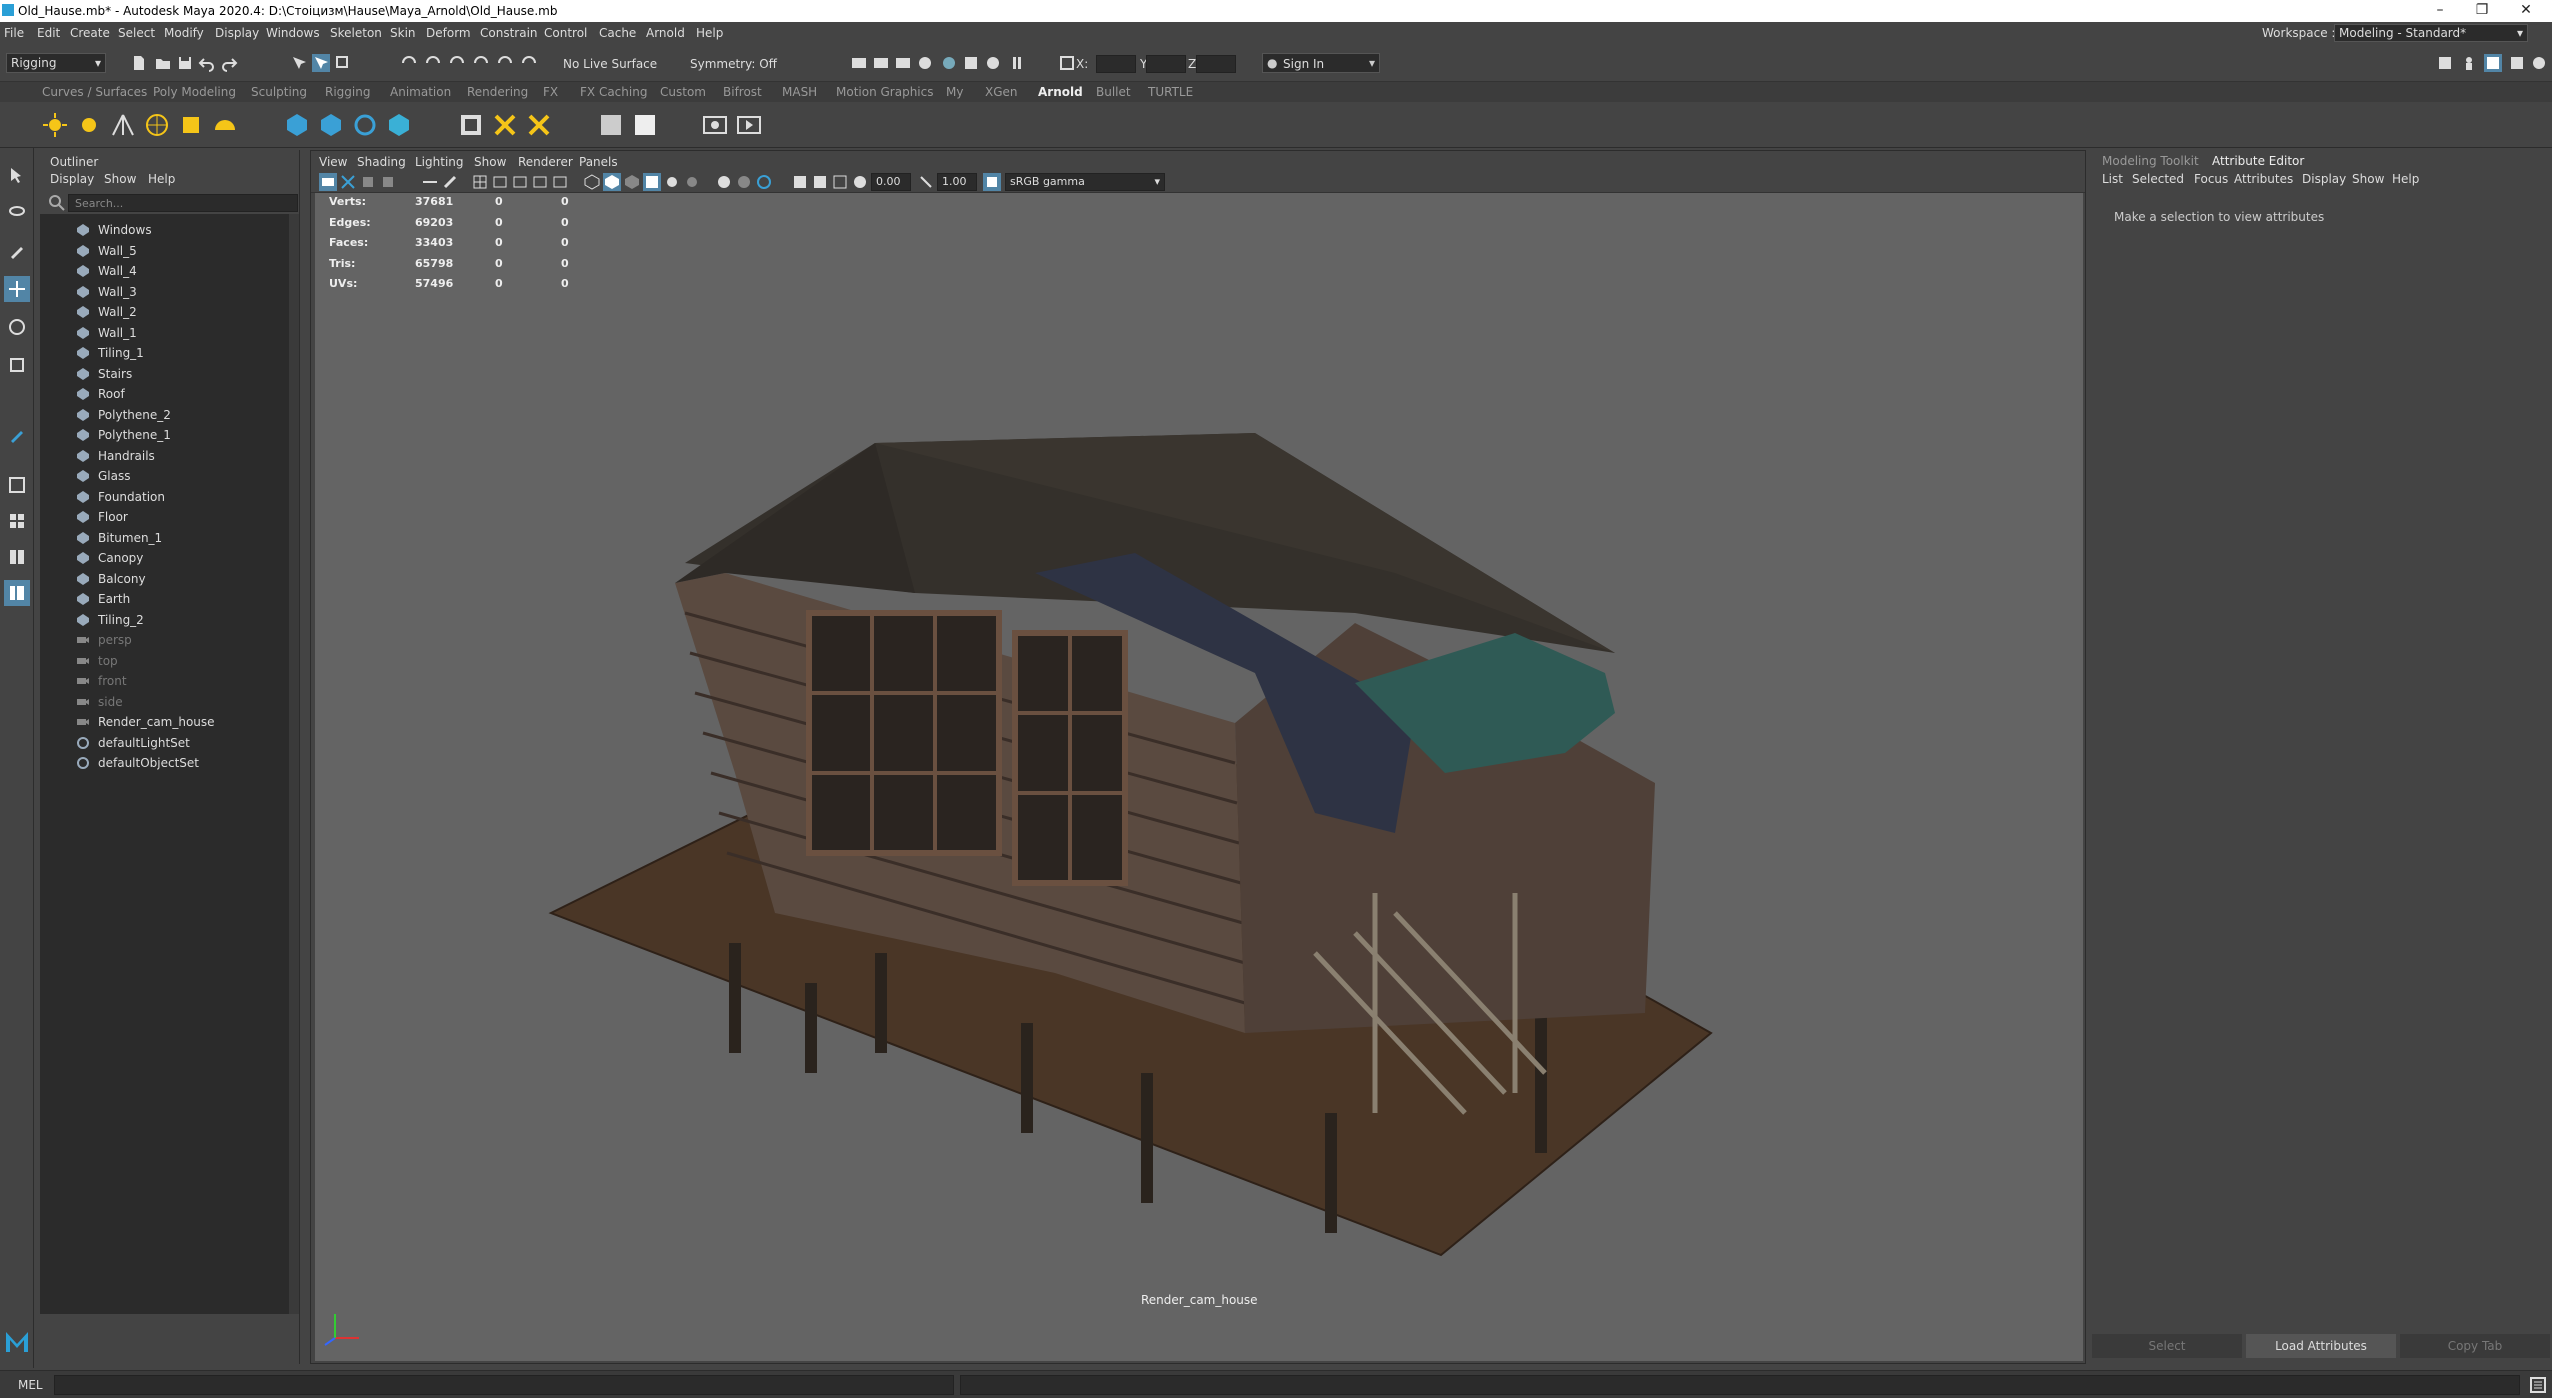  Describe the element at coordinates (297, 125) in the screenshot. I see `create-standin-icon` at that location.